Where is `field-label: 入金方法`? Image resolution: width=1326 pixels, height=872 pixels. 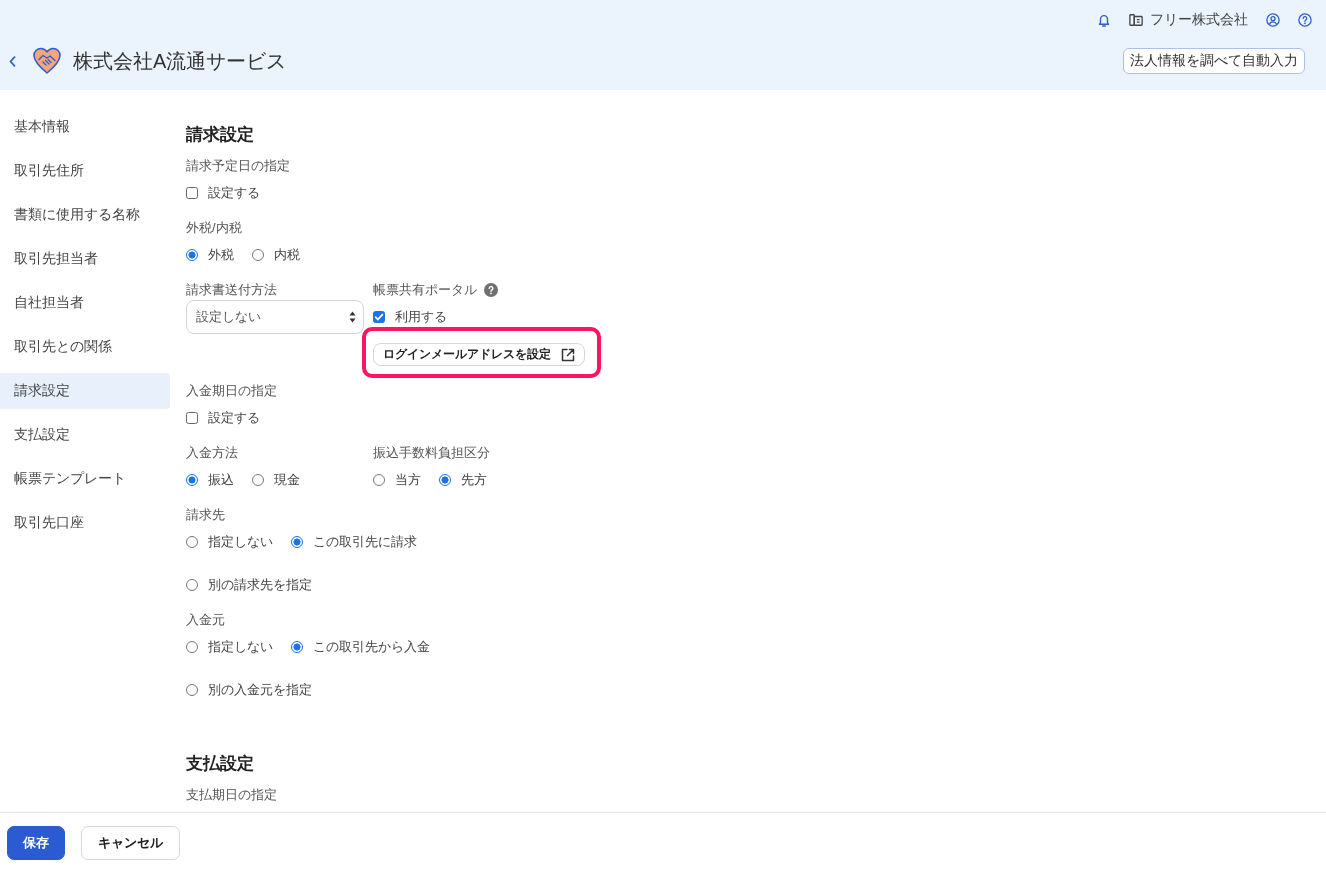 field-label: 入金方法 is located at coordinates (212, 453).